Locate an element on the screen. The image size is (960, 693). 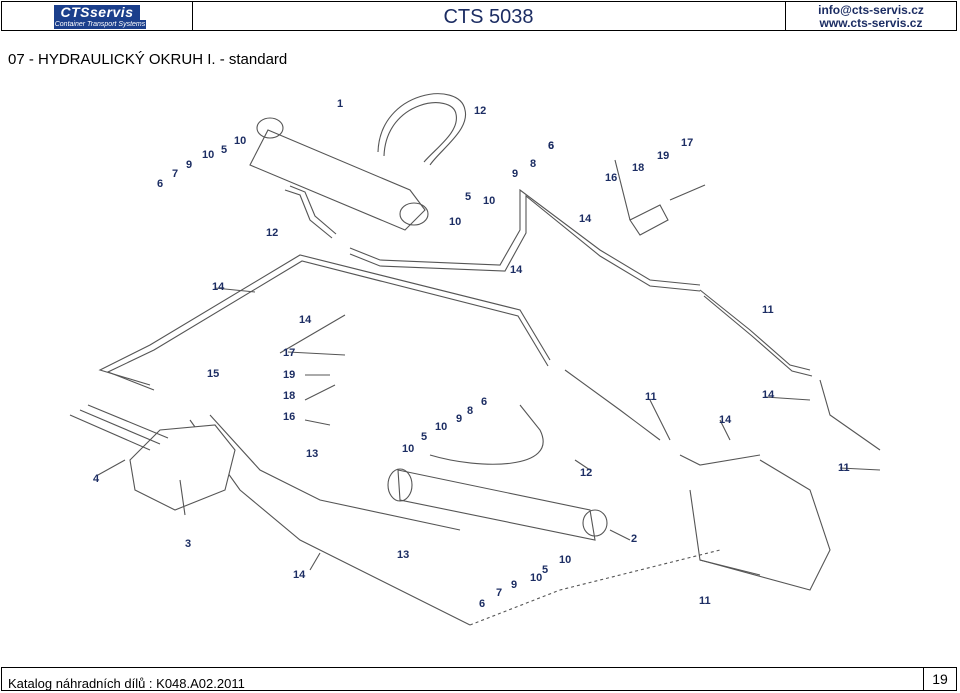
pipe-to-11-b is located at coordinates (758, 336).